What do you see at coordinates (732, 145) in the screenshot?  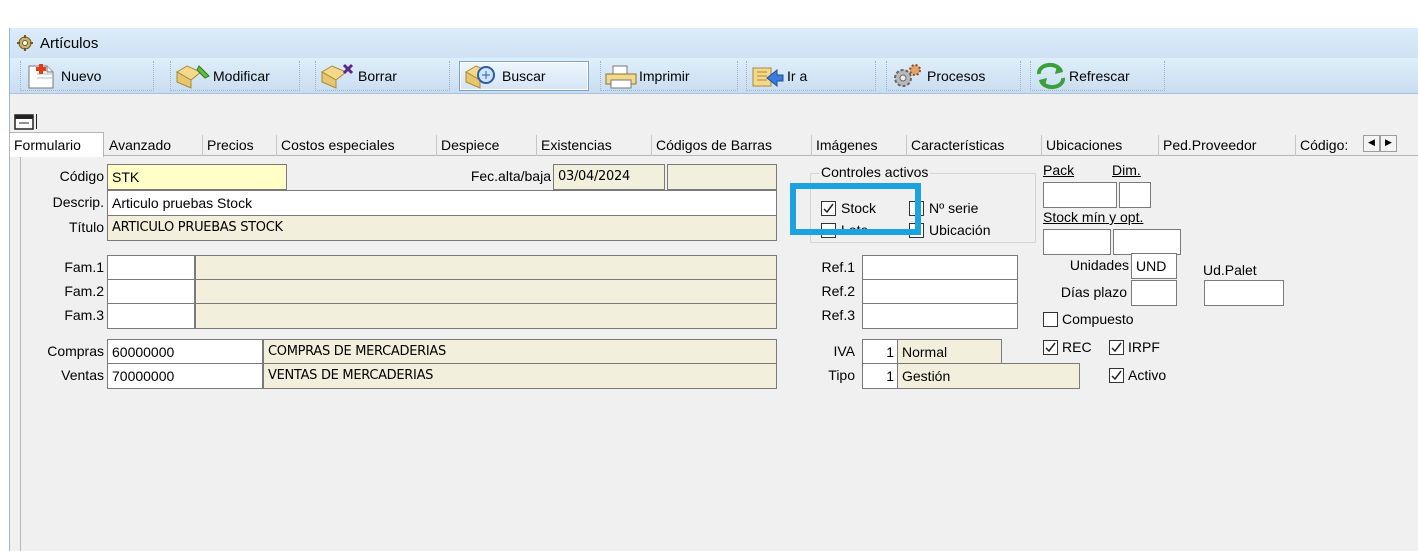 I see `tab-codigos-de-barras: Códigos de Barras` at bounding box center [732, 145].